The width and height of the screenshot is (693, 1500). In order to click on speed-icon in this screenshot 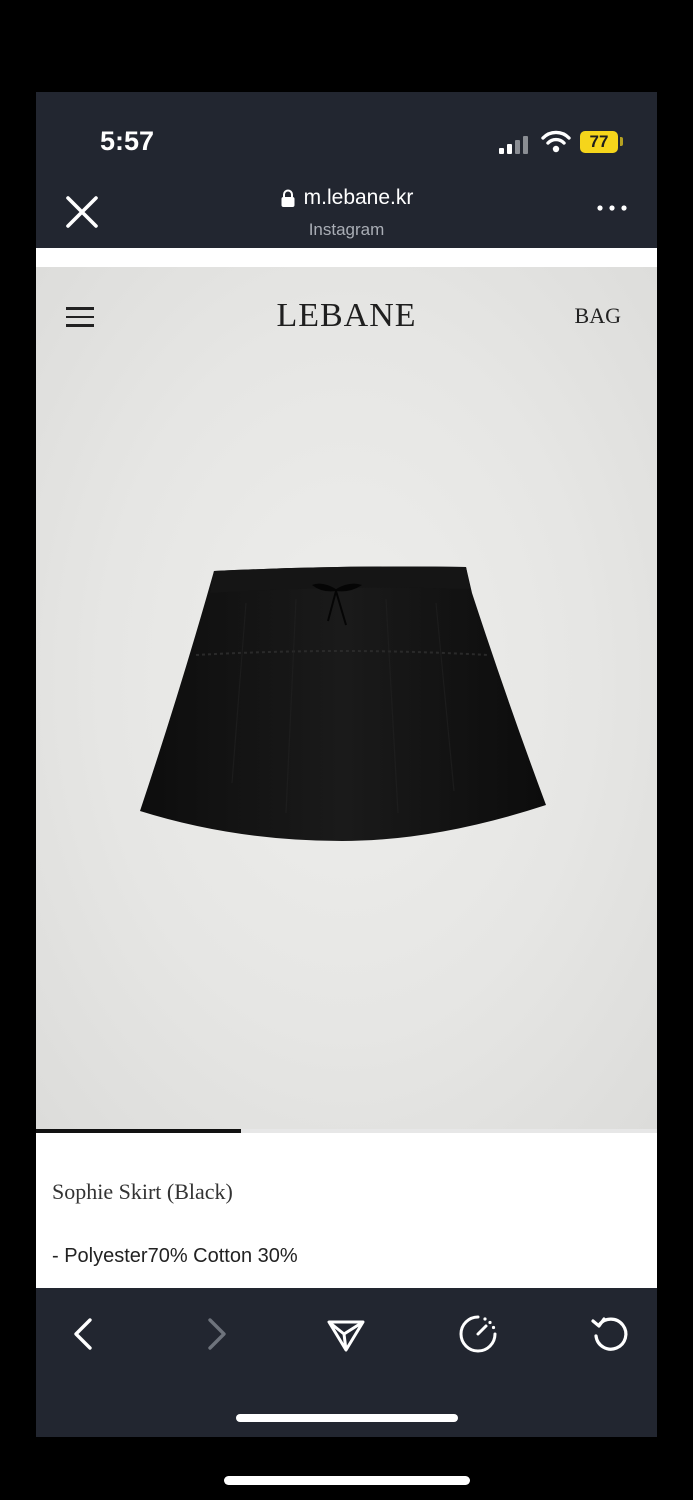, I will do `click(478, 1334)`.